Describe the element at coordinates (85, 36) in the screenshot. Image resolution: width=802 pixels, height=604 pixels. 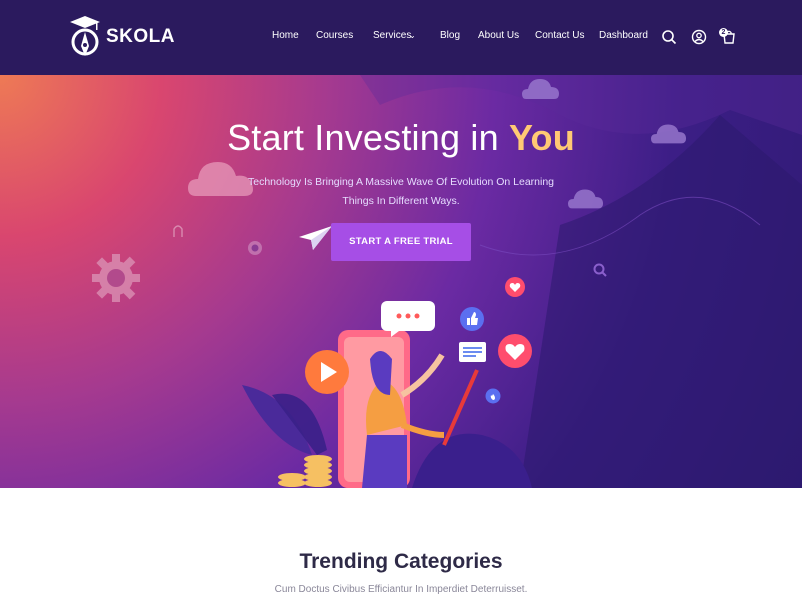
I see `pen-graduation-icon` at that location.